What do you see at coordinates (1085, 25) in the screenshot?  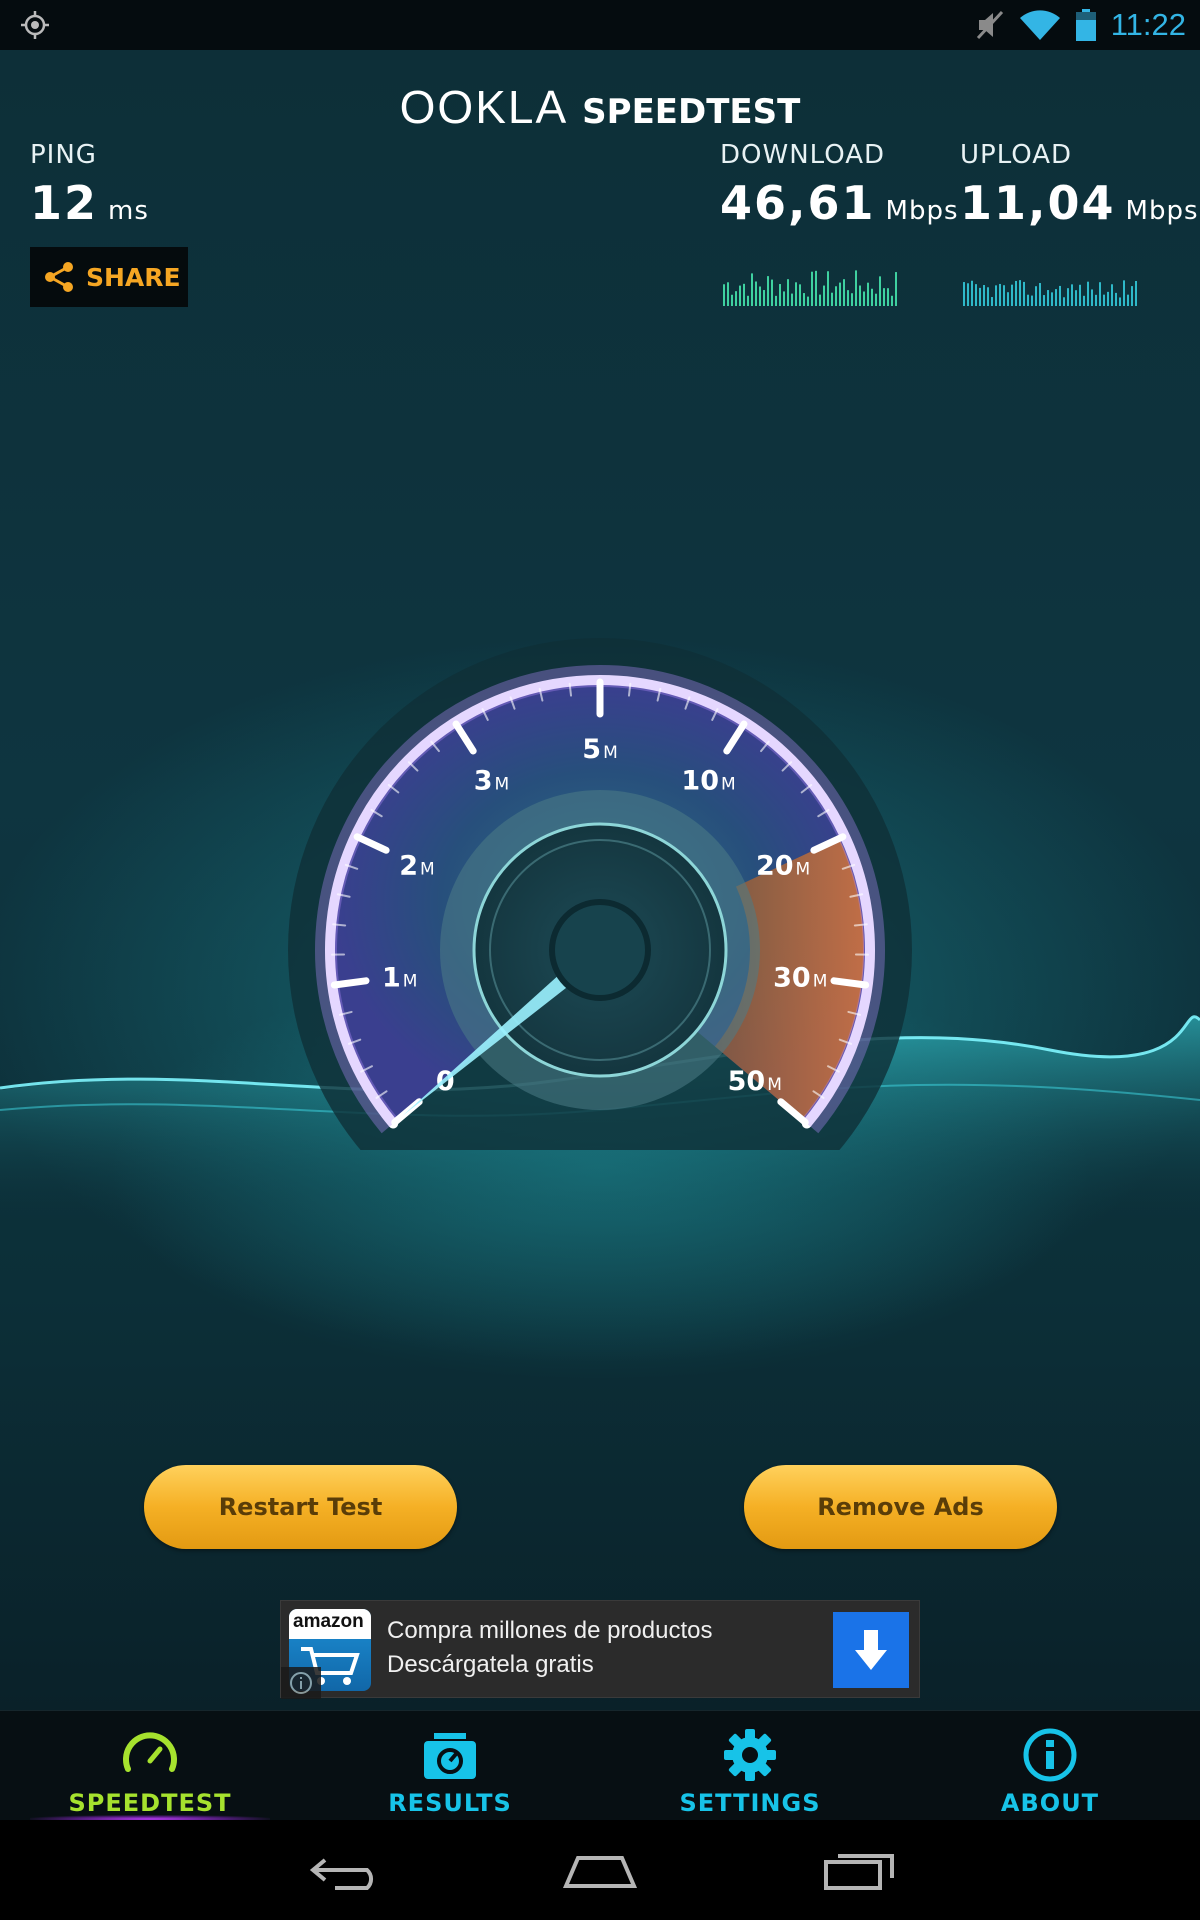 I see `battery-icon` at bounding box center [1085, 25].